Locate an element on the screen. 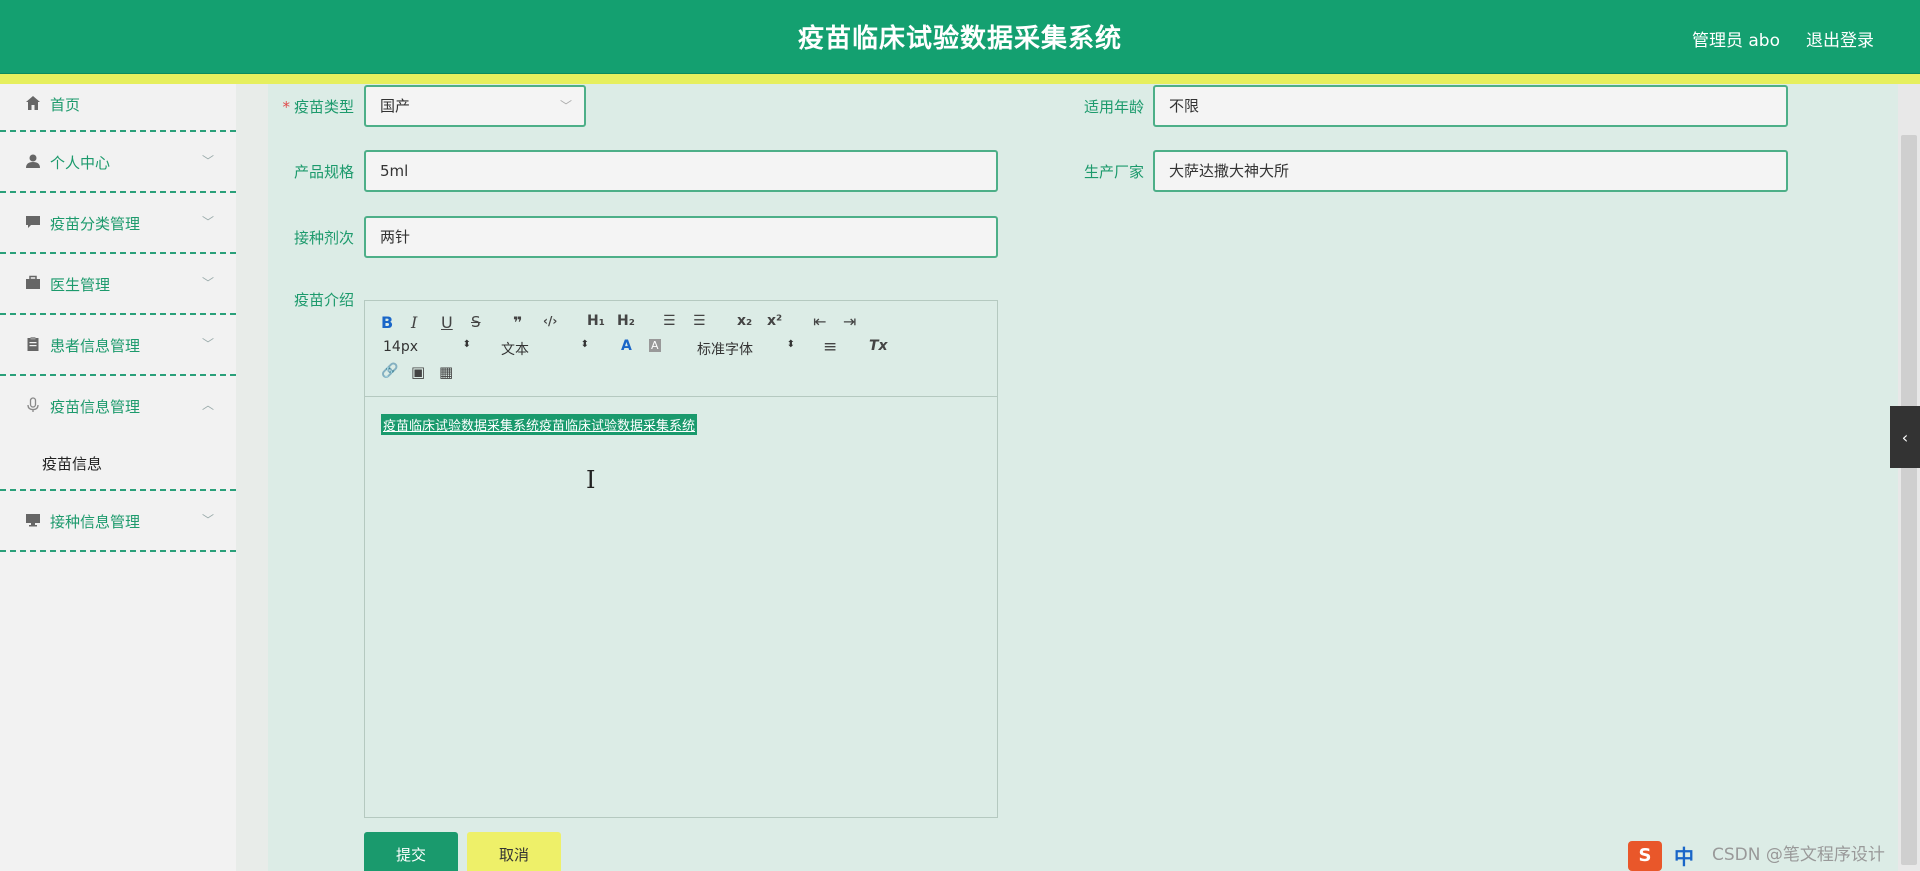  chevron-left-icon: ‹ is located at coordinates (1905, 437).